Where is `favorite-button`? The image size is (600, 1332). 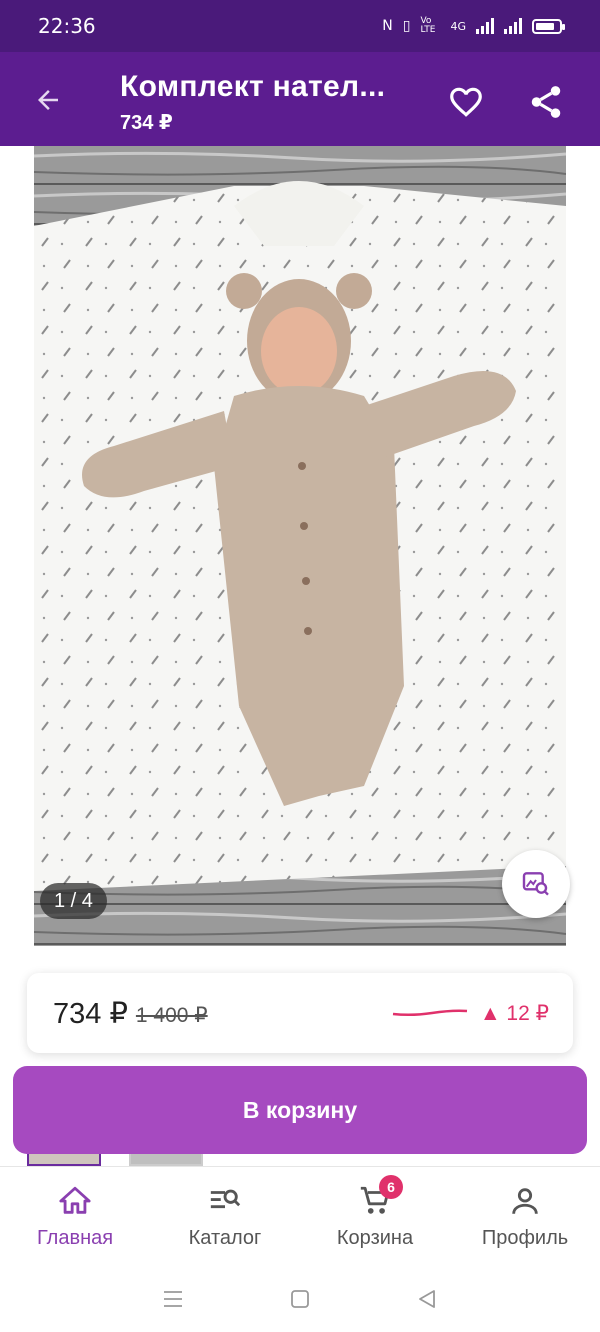
favorite-button is located at coordinates (466, 102).